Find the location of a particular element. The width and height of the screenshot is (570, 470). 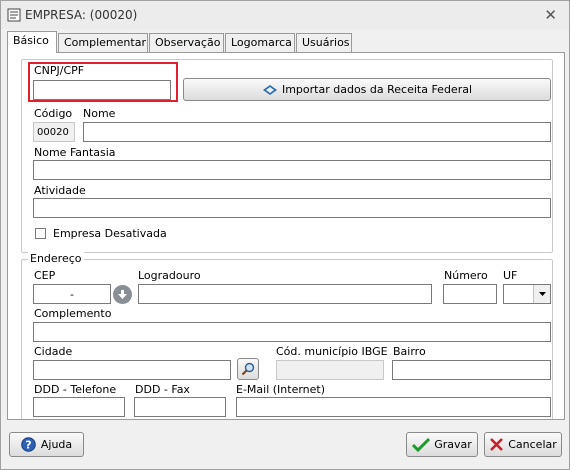

cancel-button-label: Cancelar is located at coordinates (532, 444).